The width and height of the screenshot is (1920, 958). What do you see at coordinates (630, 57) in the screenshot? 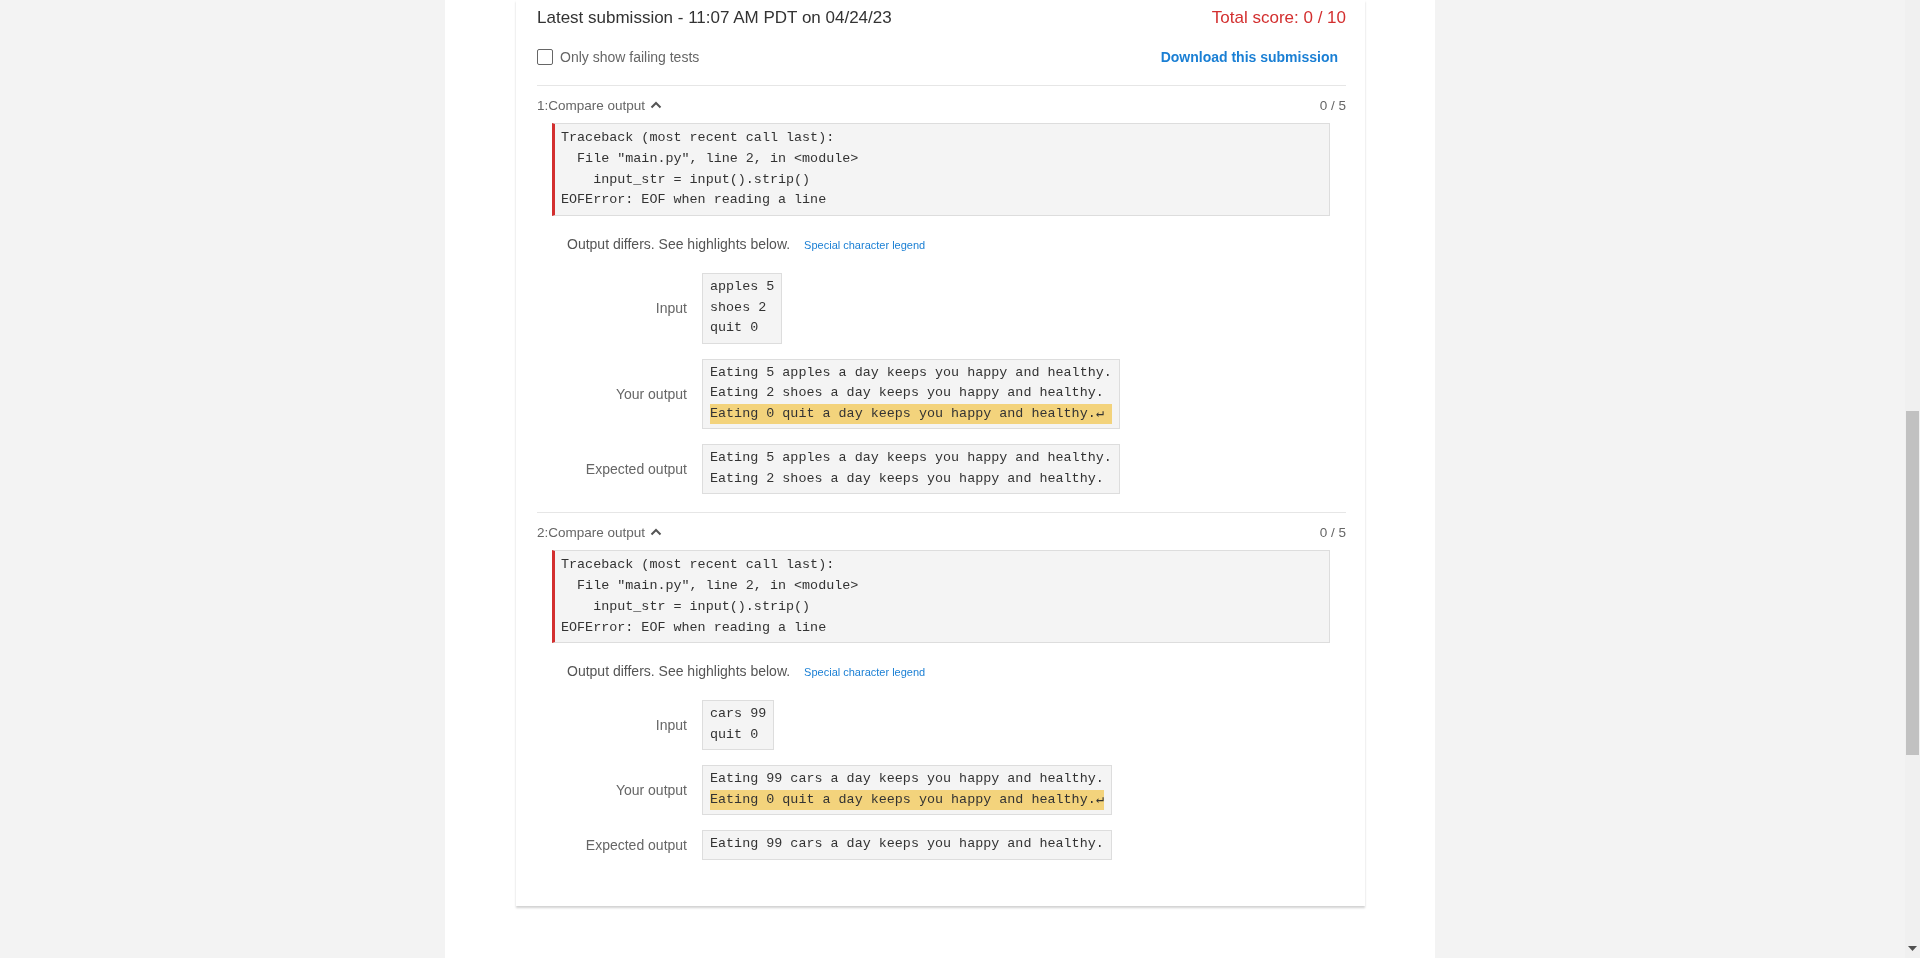
I see `checkbox-label: Only show failing tests` at bounding box center [630, 57].